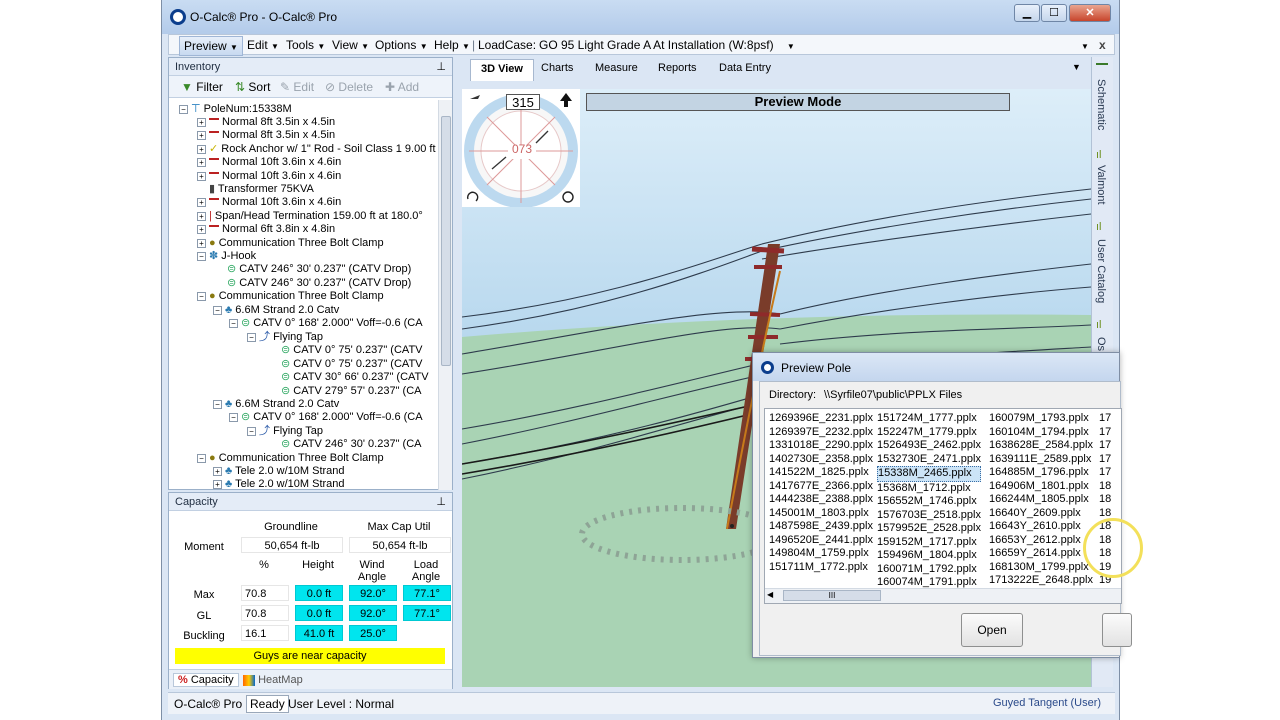 The width and height of the screenshot is (1280, 720). I want to click on file-item: 1639111E_2589.pplx, so click(1041, 460).